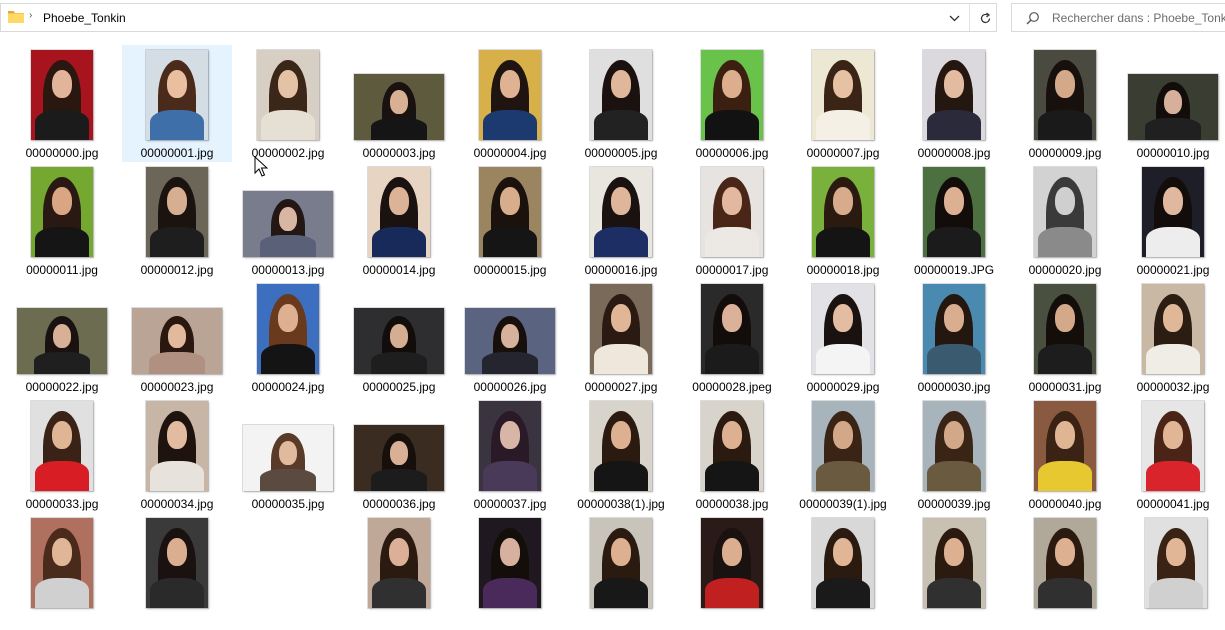 This screenshot has width=1225, height=630. I want to click on file-item: 00000016.jpg, so click(621, 220).